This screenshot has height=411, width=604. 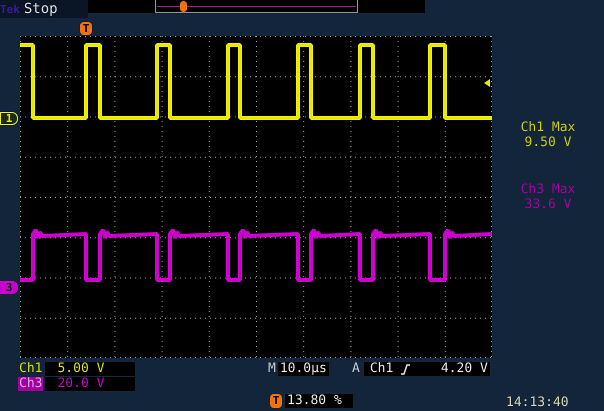 What do you see at coordinates (9, 287) in the screenshot?
I see `channel-marker: 3` at bounding box center [9, 287].